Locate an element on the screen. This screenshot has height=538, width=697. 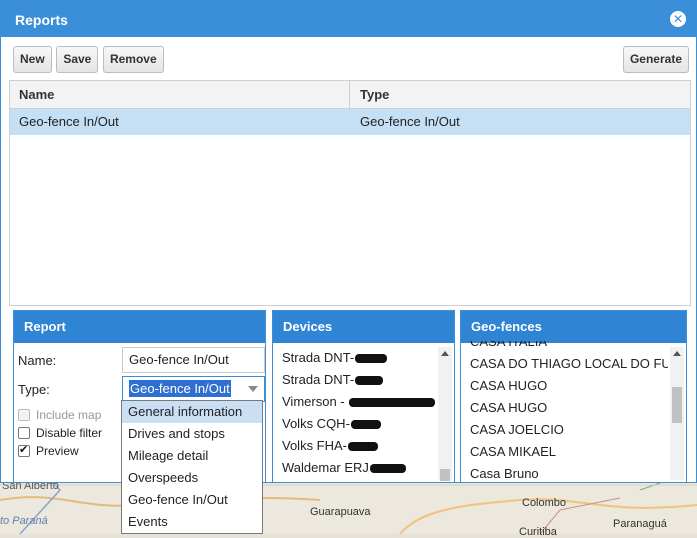
name-input: Geo-fence In/Out is located at coordinates (193, 360).